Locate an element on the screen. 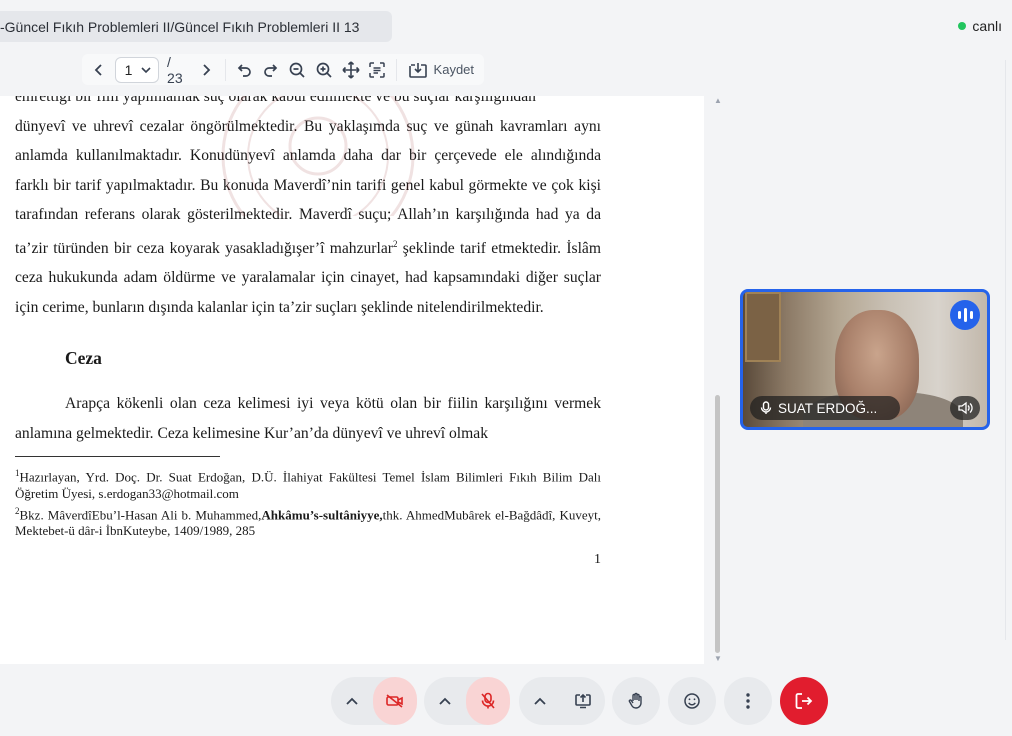  camera-toggle-button is located at coordinates (395, 701).